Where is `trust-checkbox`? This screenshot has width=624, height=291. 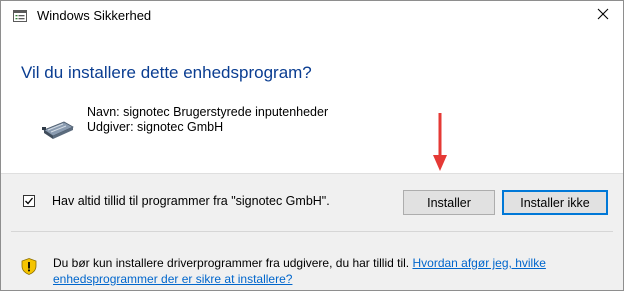
trust-checkbox is located at coordinates (29, 201).